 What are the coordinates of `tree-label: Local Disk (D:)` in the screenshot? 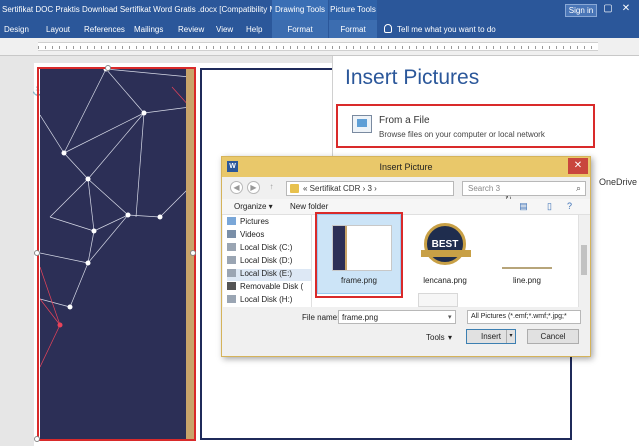 It's located at (266, 260).